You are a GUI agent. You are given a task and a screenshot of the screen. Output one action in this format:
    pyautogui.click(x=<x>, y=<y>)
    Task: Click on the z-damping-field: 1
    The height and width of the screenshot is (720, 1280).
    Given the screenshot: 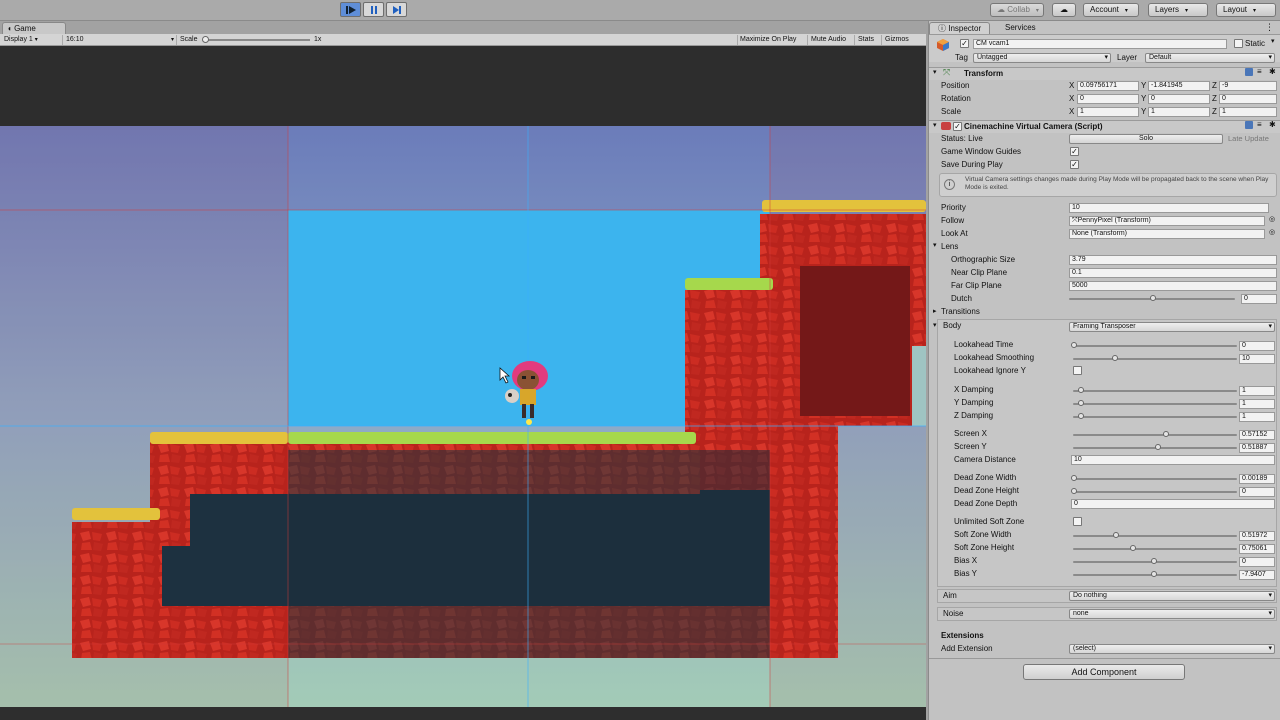 What is the action you would take?
    pyautogui.click(x=1257, y=417)
    